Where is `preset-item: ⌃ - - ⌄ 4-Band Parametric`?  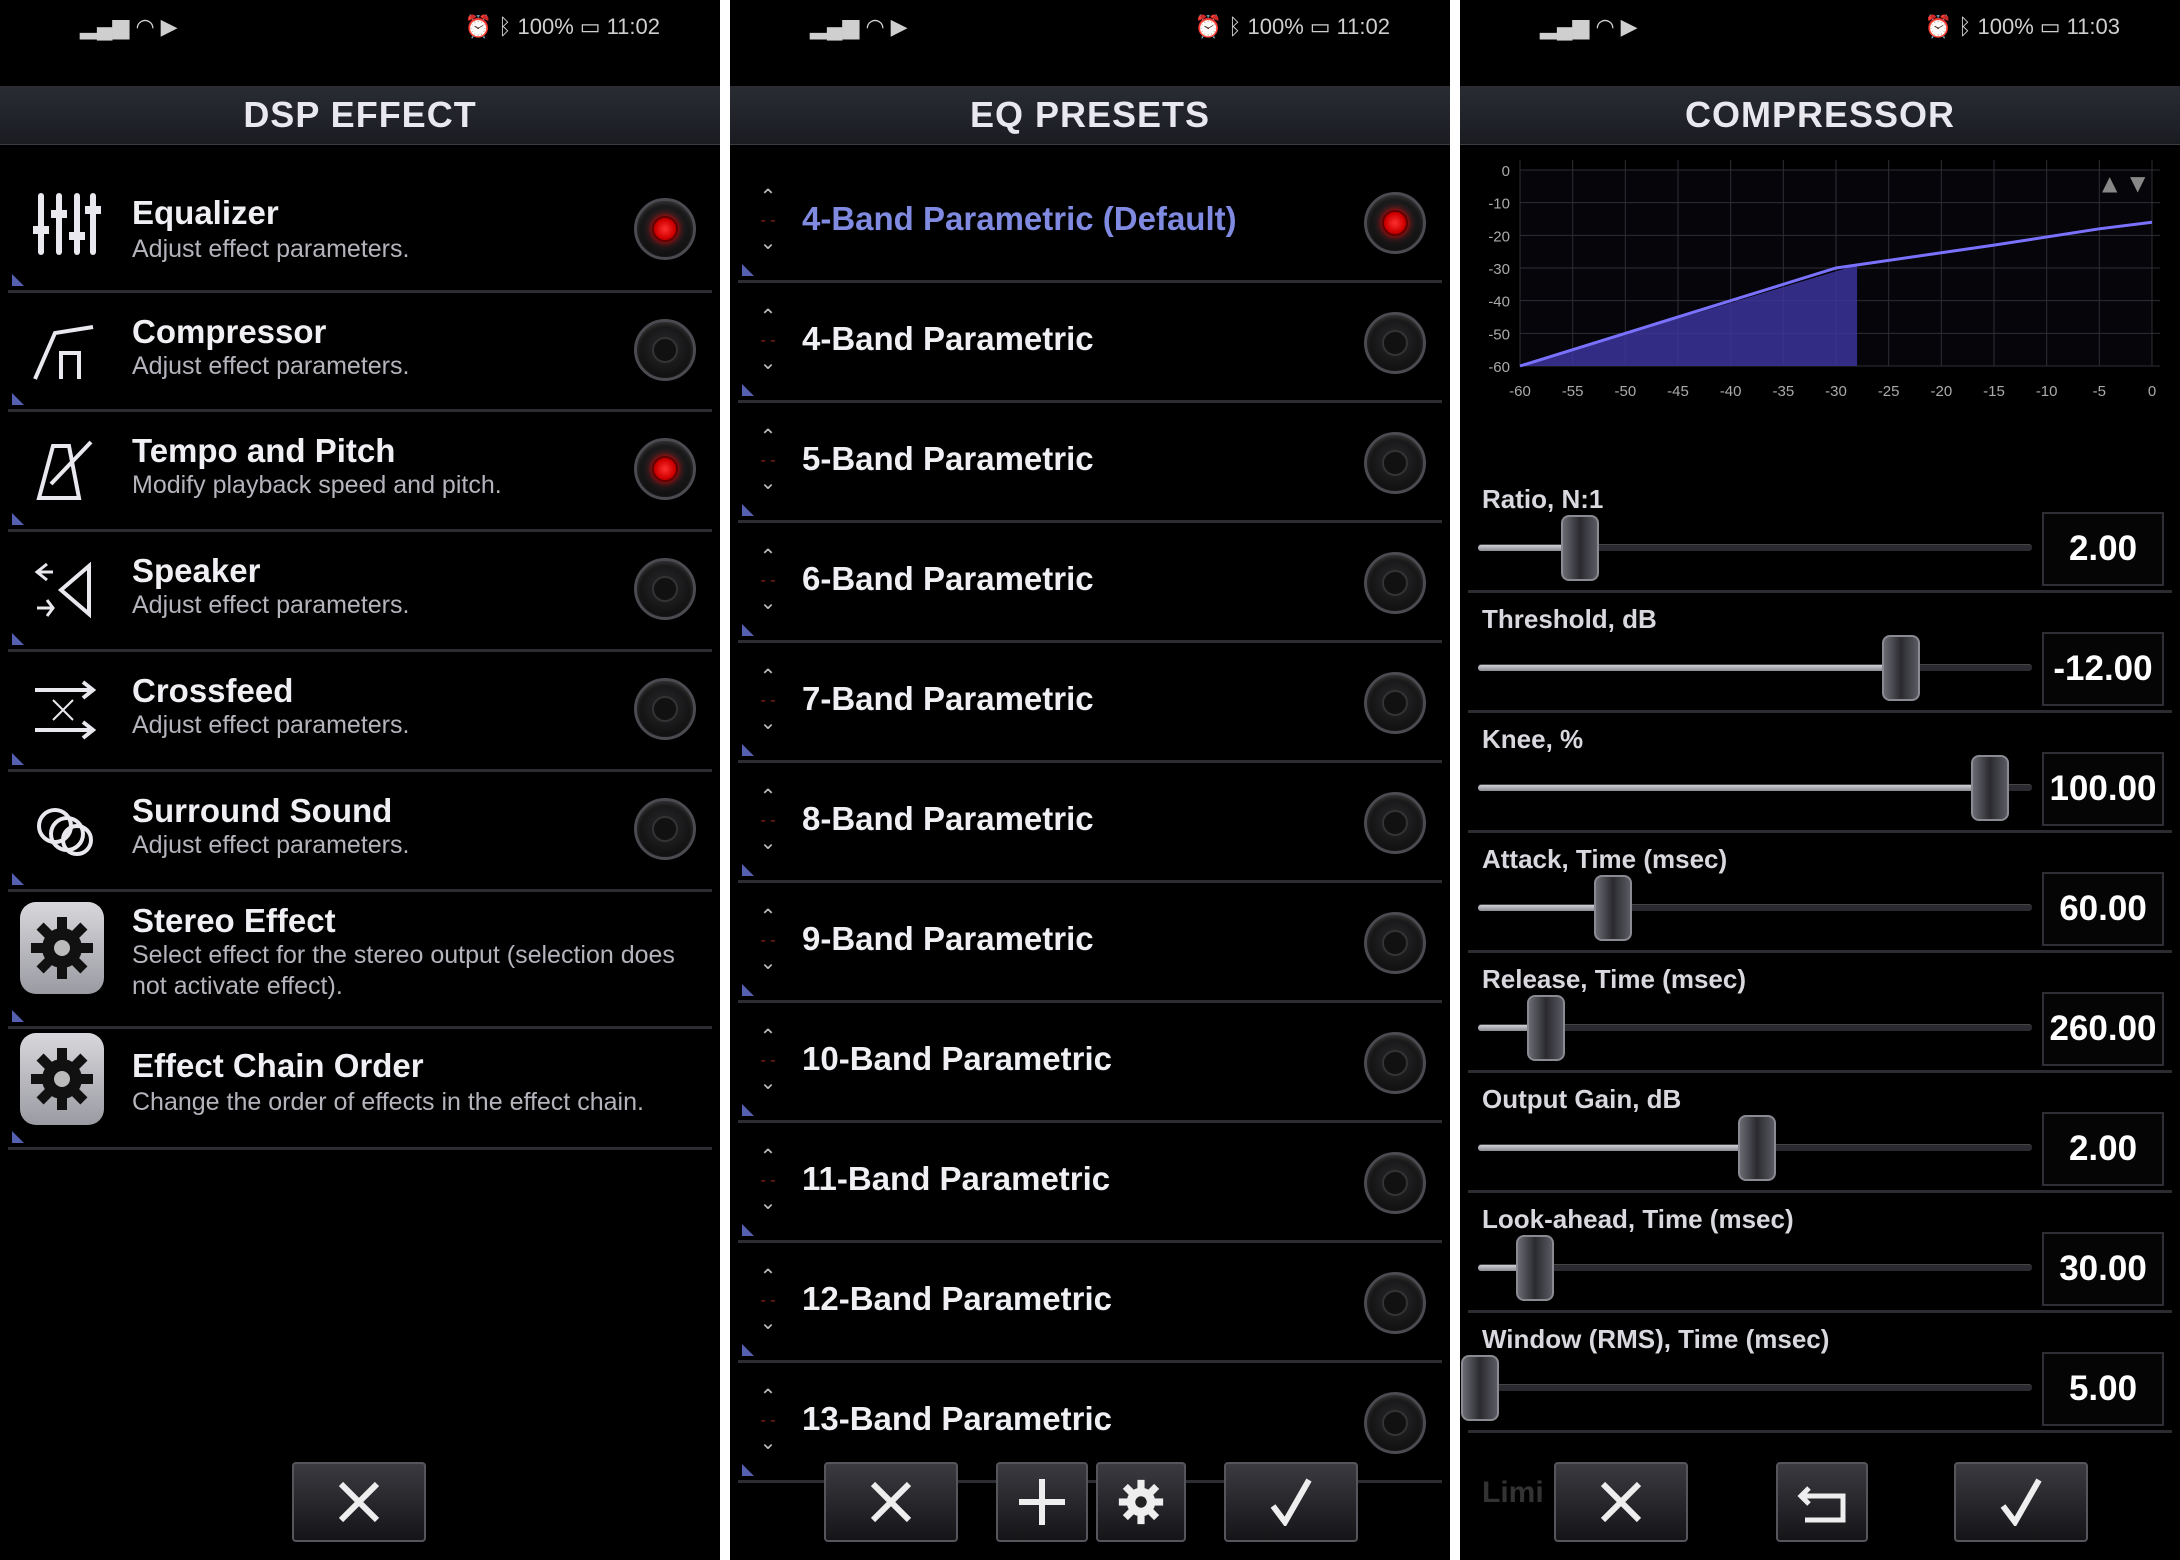
preset-item: ⌃ - - ⌄ 4-Band Parametric is located at coordinates (1090, 342).